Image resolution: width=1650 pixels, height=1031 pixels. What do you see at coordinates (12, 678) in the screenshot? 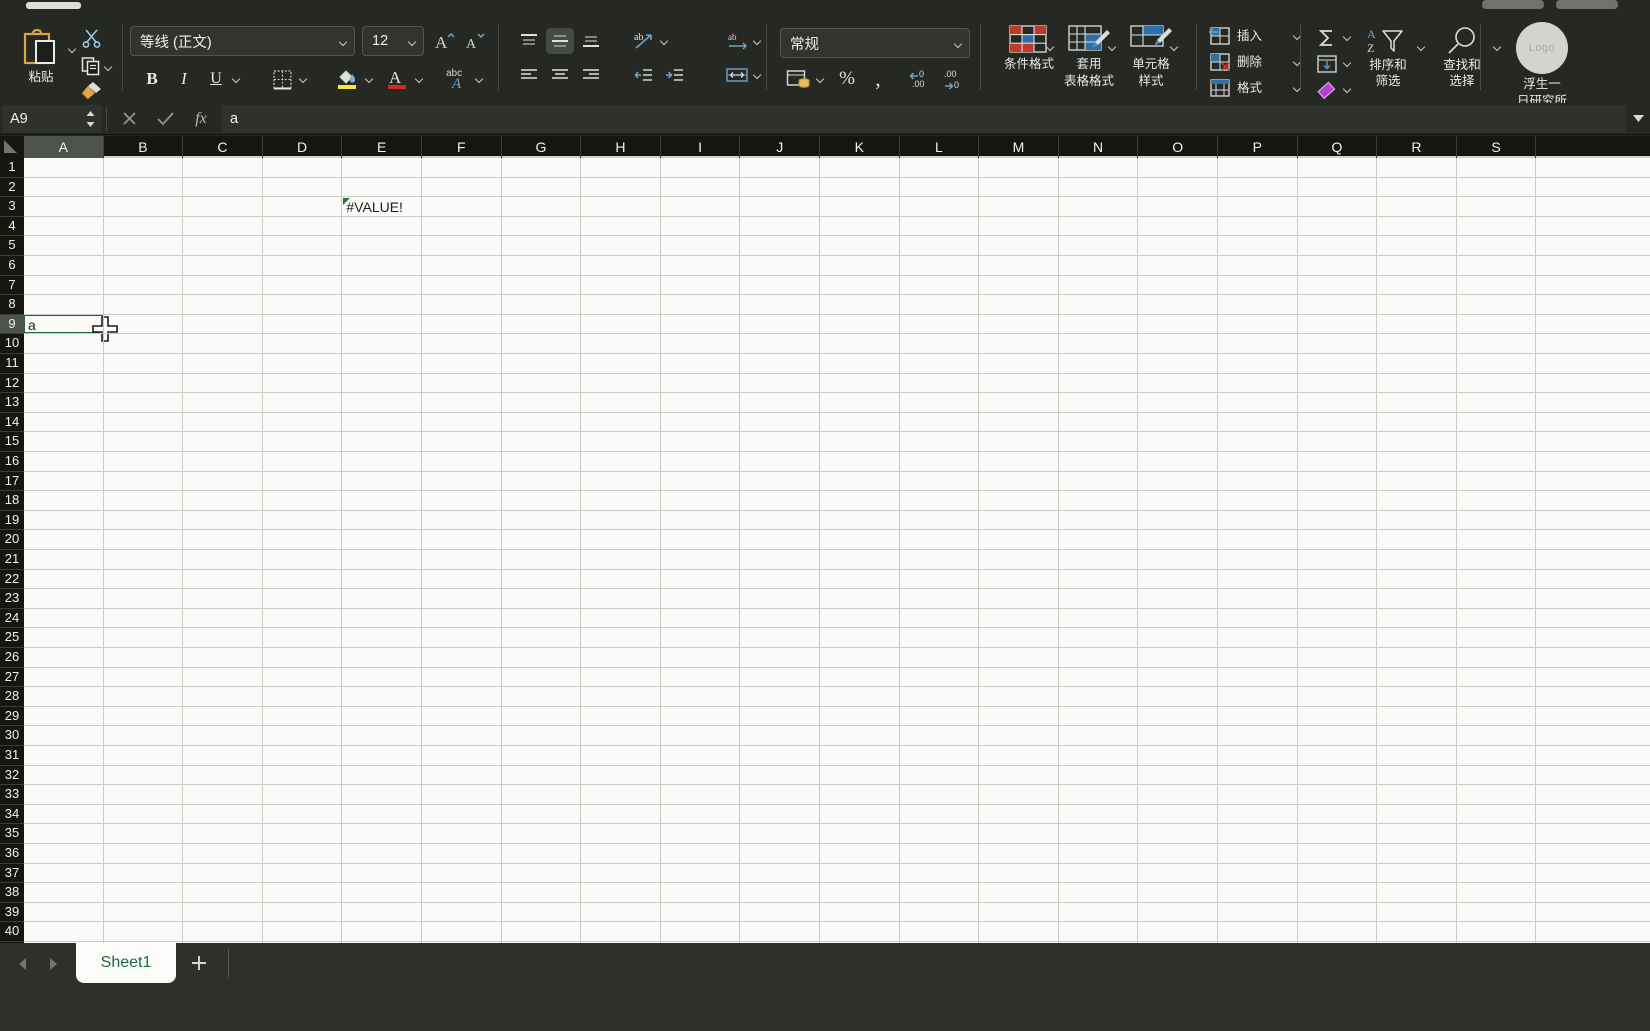
I see `row-header-27: 27` at bounding box center [12, 678].